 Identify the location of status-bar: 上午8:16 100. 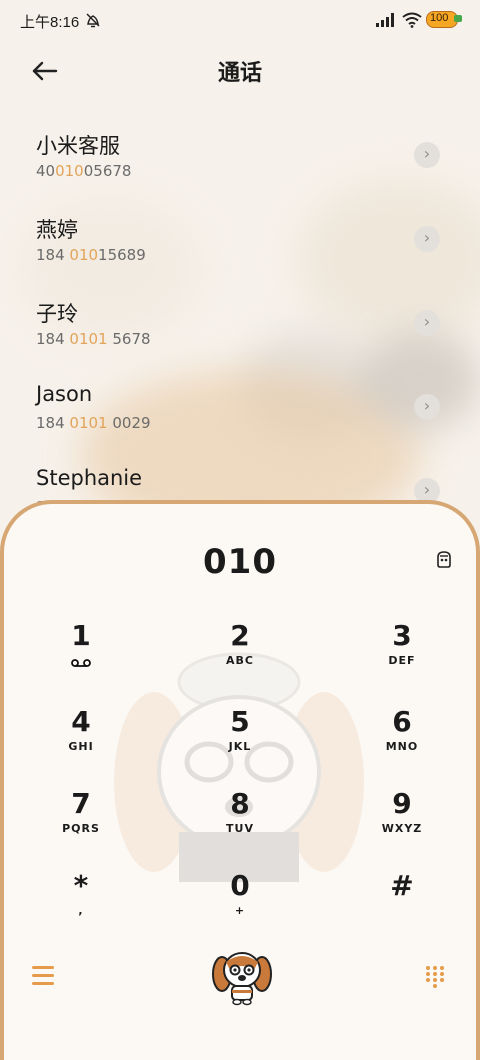
(240, 20).